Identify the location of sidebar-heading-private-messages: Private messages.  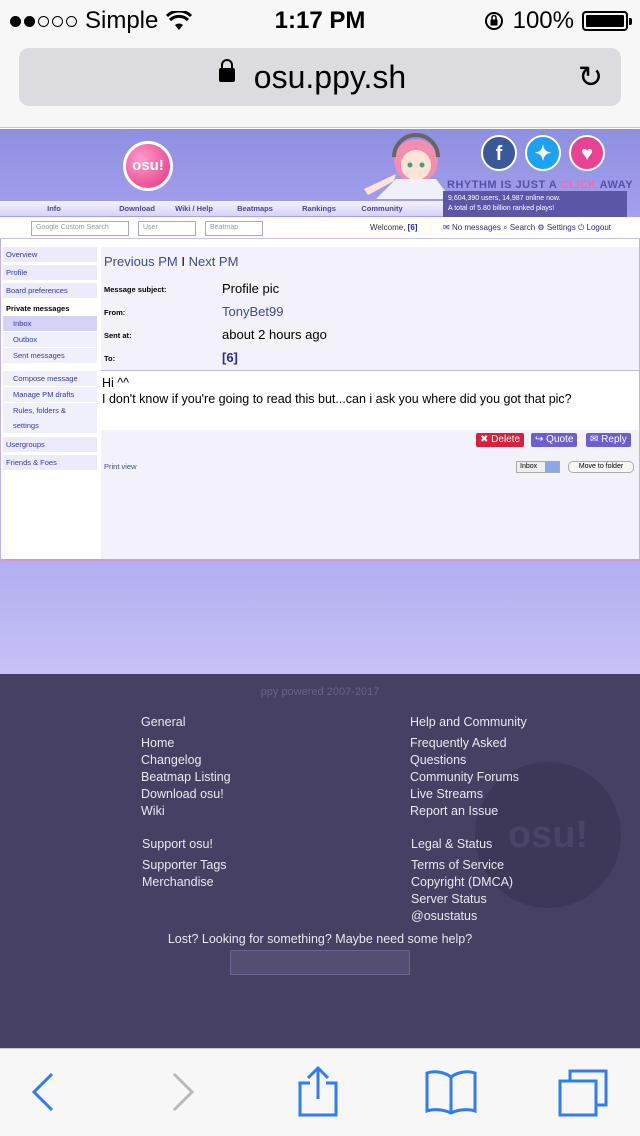
(50, 308).